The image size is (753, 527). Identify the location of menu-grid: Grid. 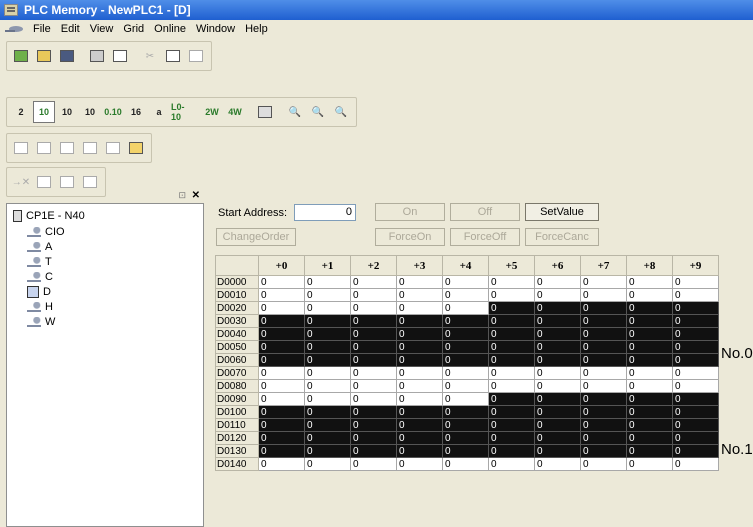
(133, 29).